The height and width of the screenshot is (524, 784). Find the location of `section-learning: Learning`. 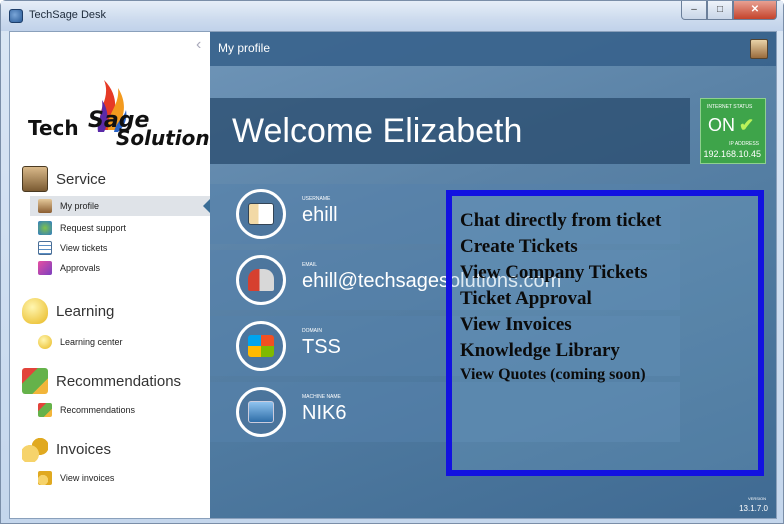

section-learning: Learning is located at coordinates (68, 311).